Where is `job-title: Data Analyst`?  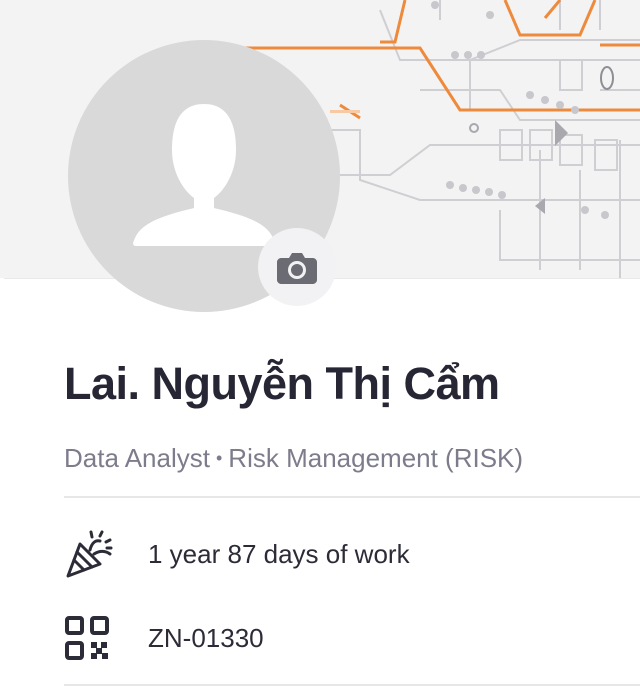
job-title: Data Analyst is located at coordinates (137, 458).